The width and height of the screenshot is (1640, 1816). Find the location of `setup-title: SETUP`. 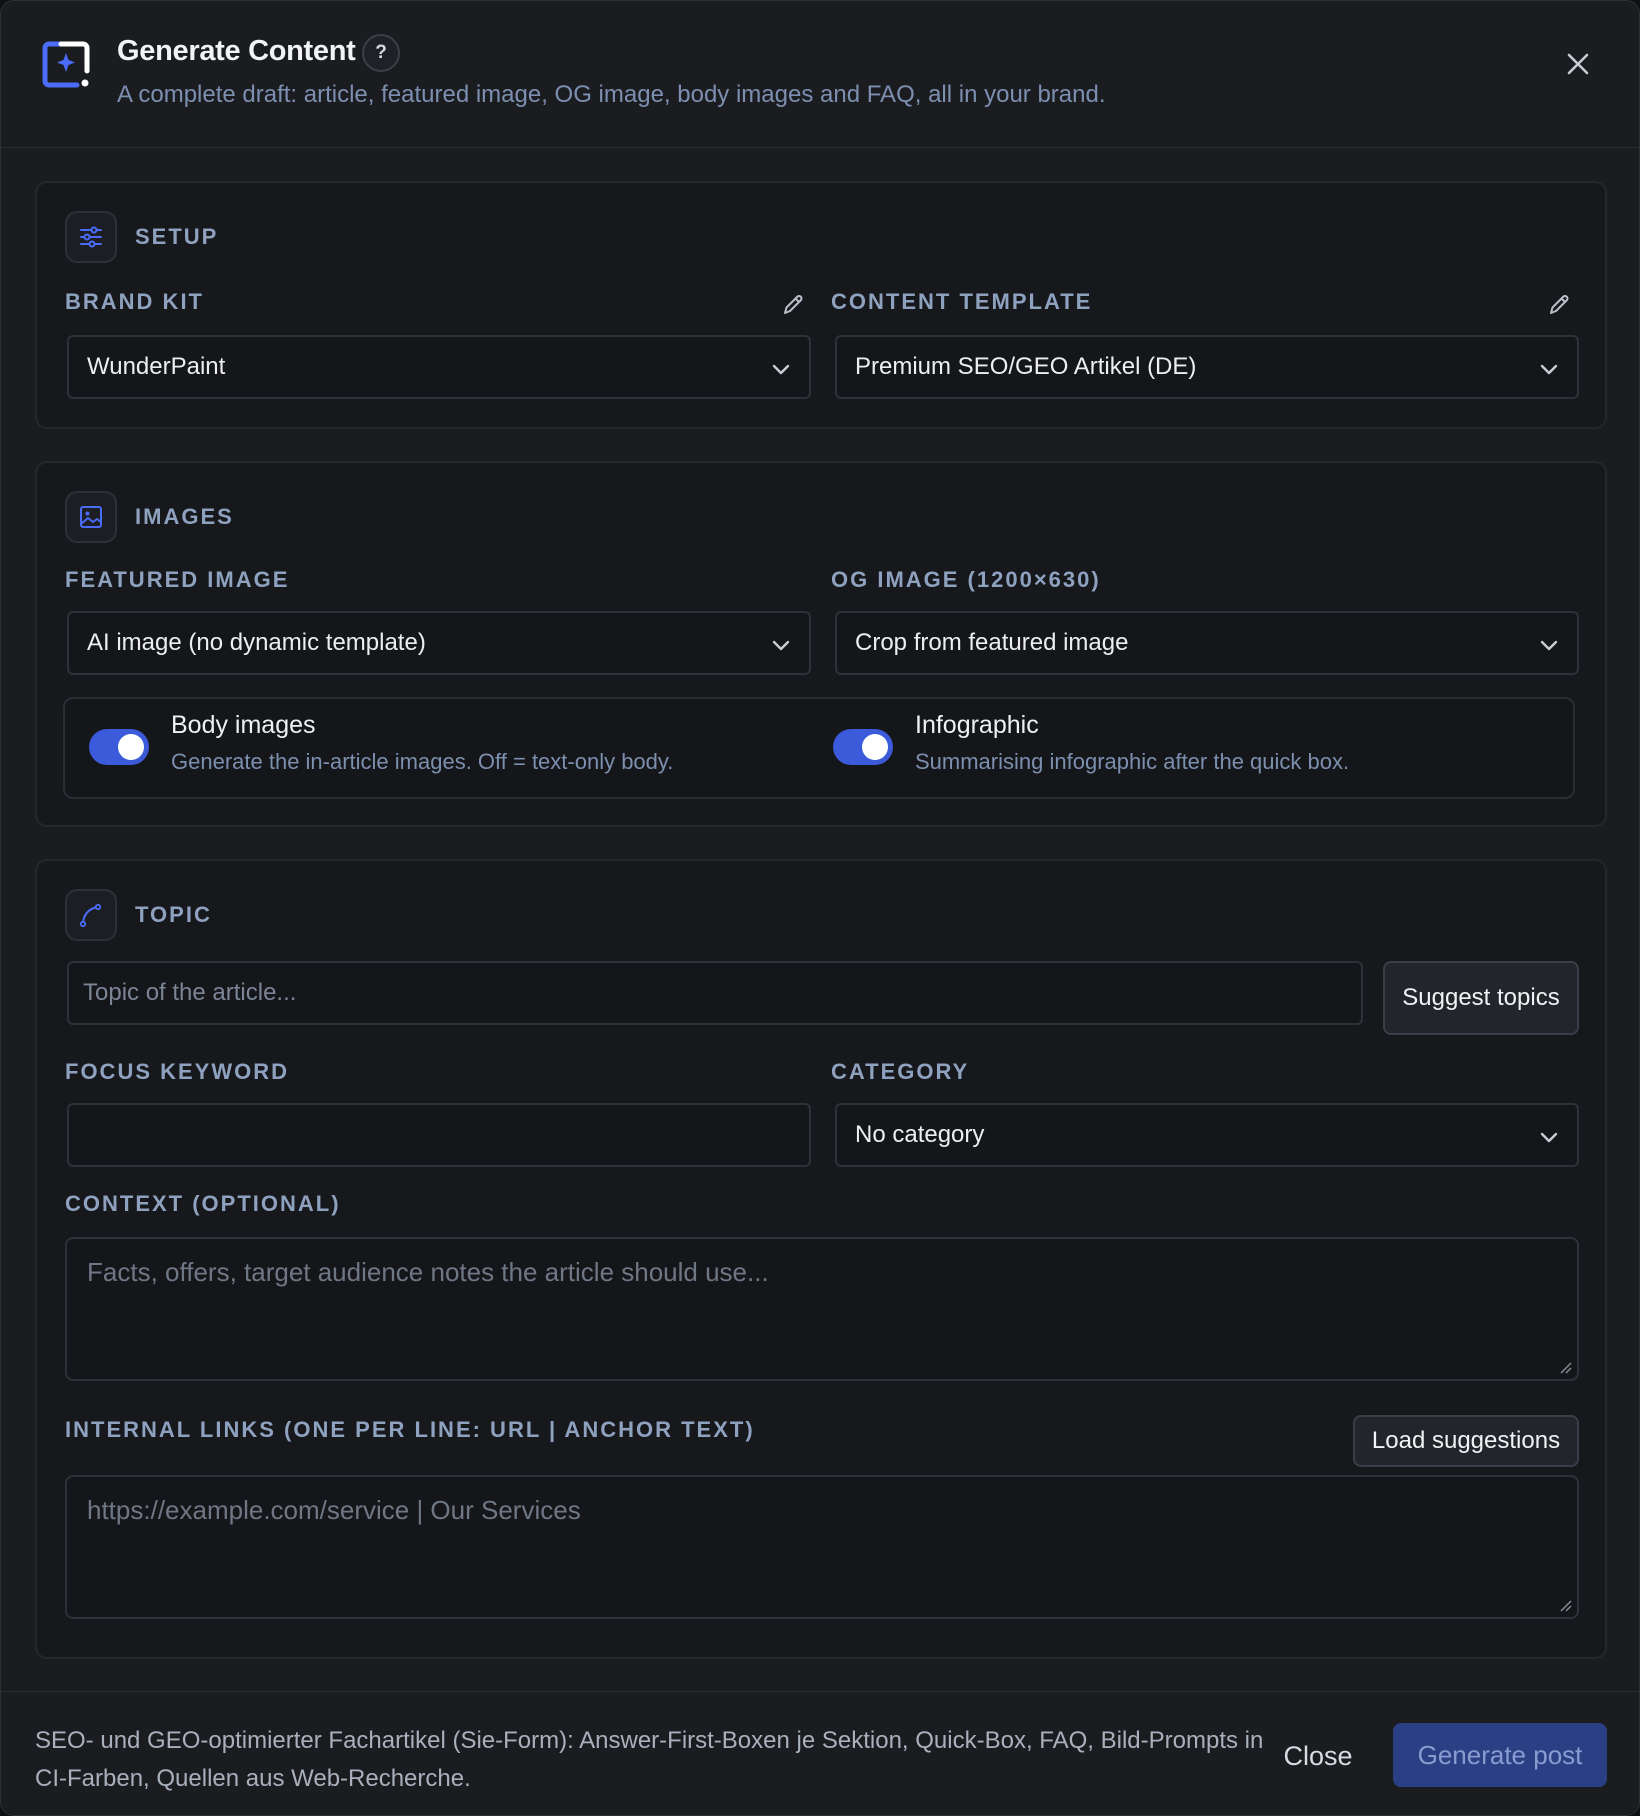

setup-title: SETUP is located at coordinates (177, 236).